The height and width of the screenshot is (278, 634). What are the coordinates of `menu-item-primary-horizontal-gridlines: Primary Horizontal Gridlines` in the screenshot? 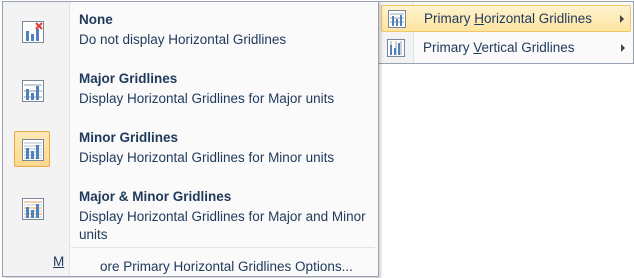 It's located at (506, 18).